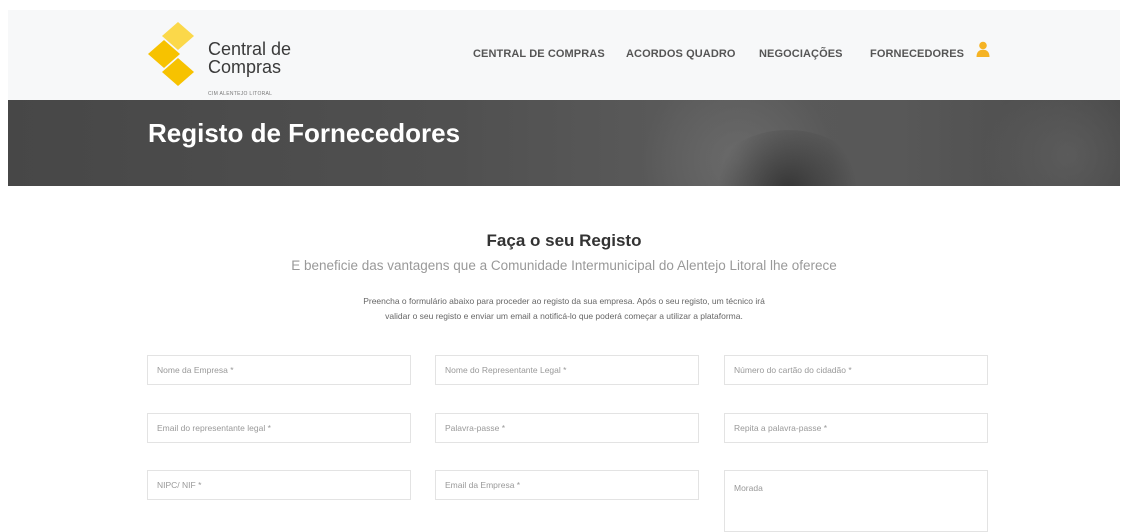 The width and height of the screenshot is (1128, 532). I want to click on form-title: Faça o seu Registo, so click(564, 240).